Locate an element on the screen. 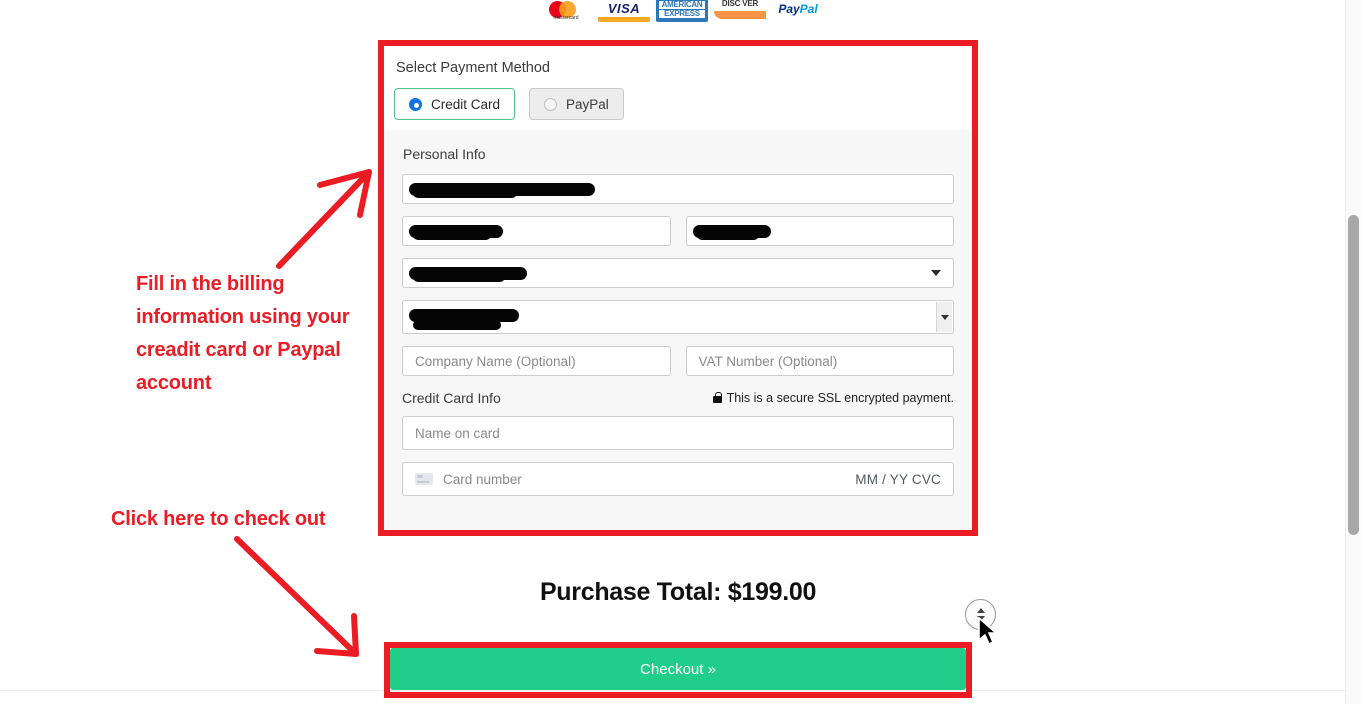  lock-icon is located at coordinates (717, 397).